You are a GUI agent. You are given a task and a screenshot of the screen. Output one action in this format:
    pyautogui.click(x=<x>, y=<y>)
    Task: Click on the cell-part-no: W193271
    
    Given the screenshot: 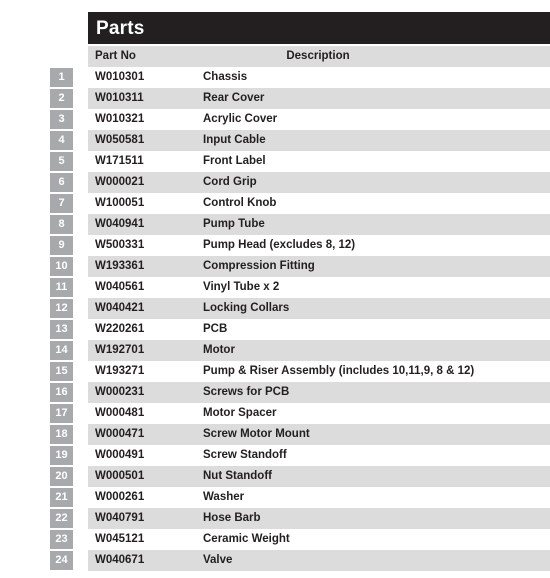 What is the action you would take?
    pyautogui.click(x=120, y=371)
    